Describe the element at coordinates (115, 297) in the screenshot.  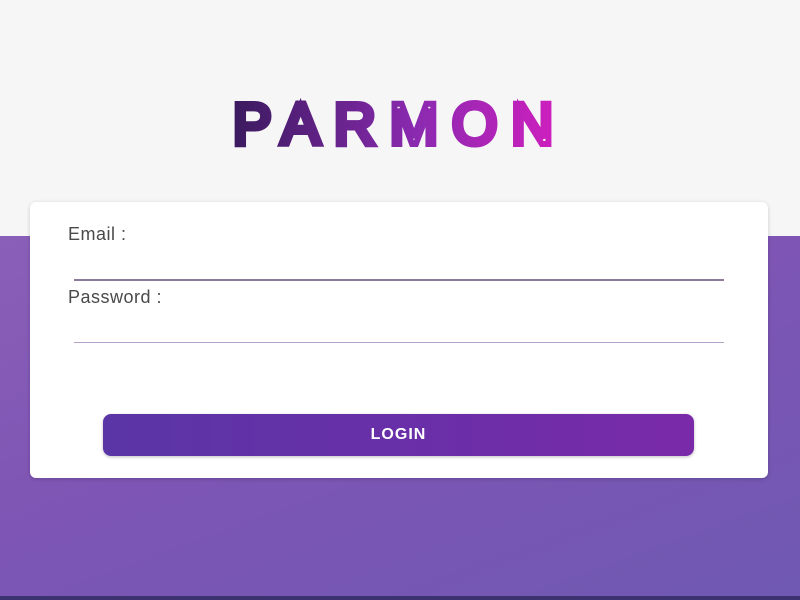
I see `password-label: Password :` at that location.